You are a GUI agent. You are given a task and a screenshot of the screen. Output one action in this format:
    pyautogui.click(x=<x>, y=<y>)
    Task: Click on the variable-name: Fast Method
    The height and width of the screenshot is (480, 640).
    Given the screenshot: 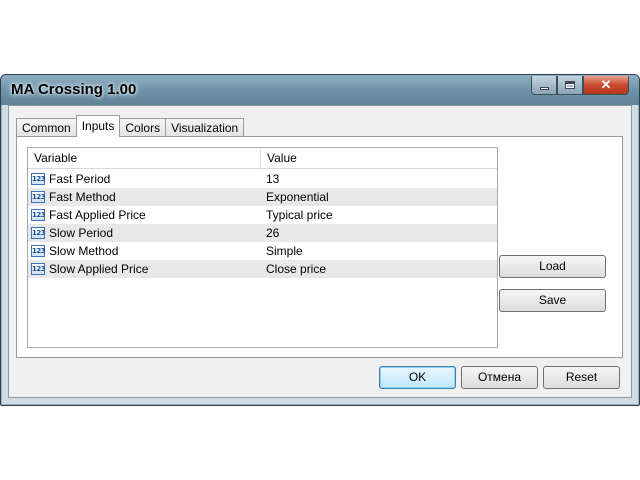 What is the action you would take?
    pyautogui.click(x=82, y=197)
    